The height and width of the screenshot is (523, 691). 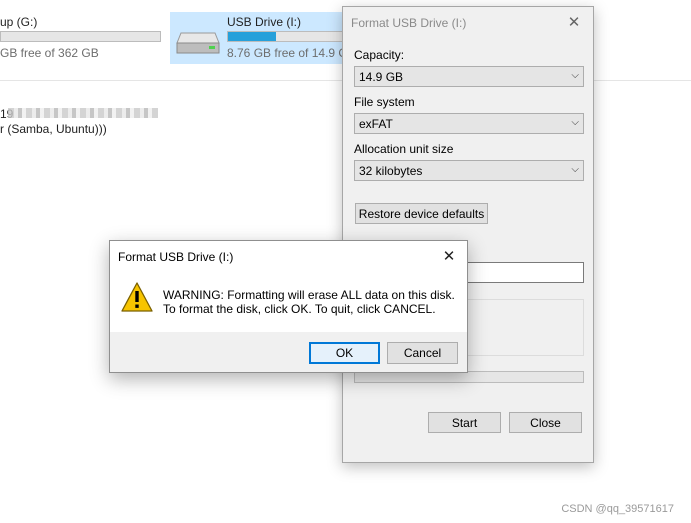 I want to click on format-dialog-title: Format USB Drive (I:), so click(x=409, y=23).